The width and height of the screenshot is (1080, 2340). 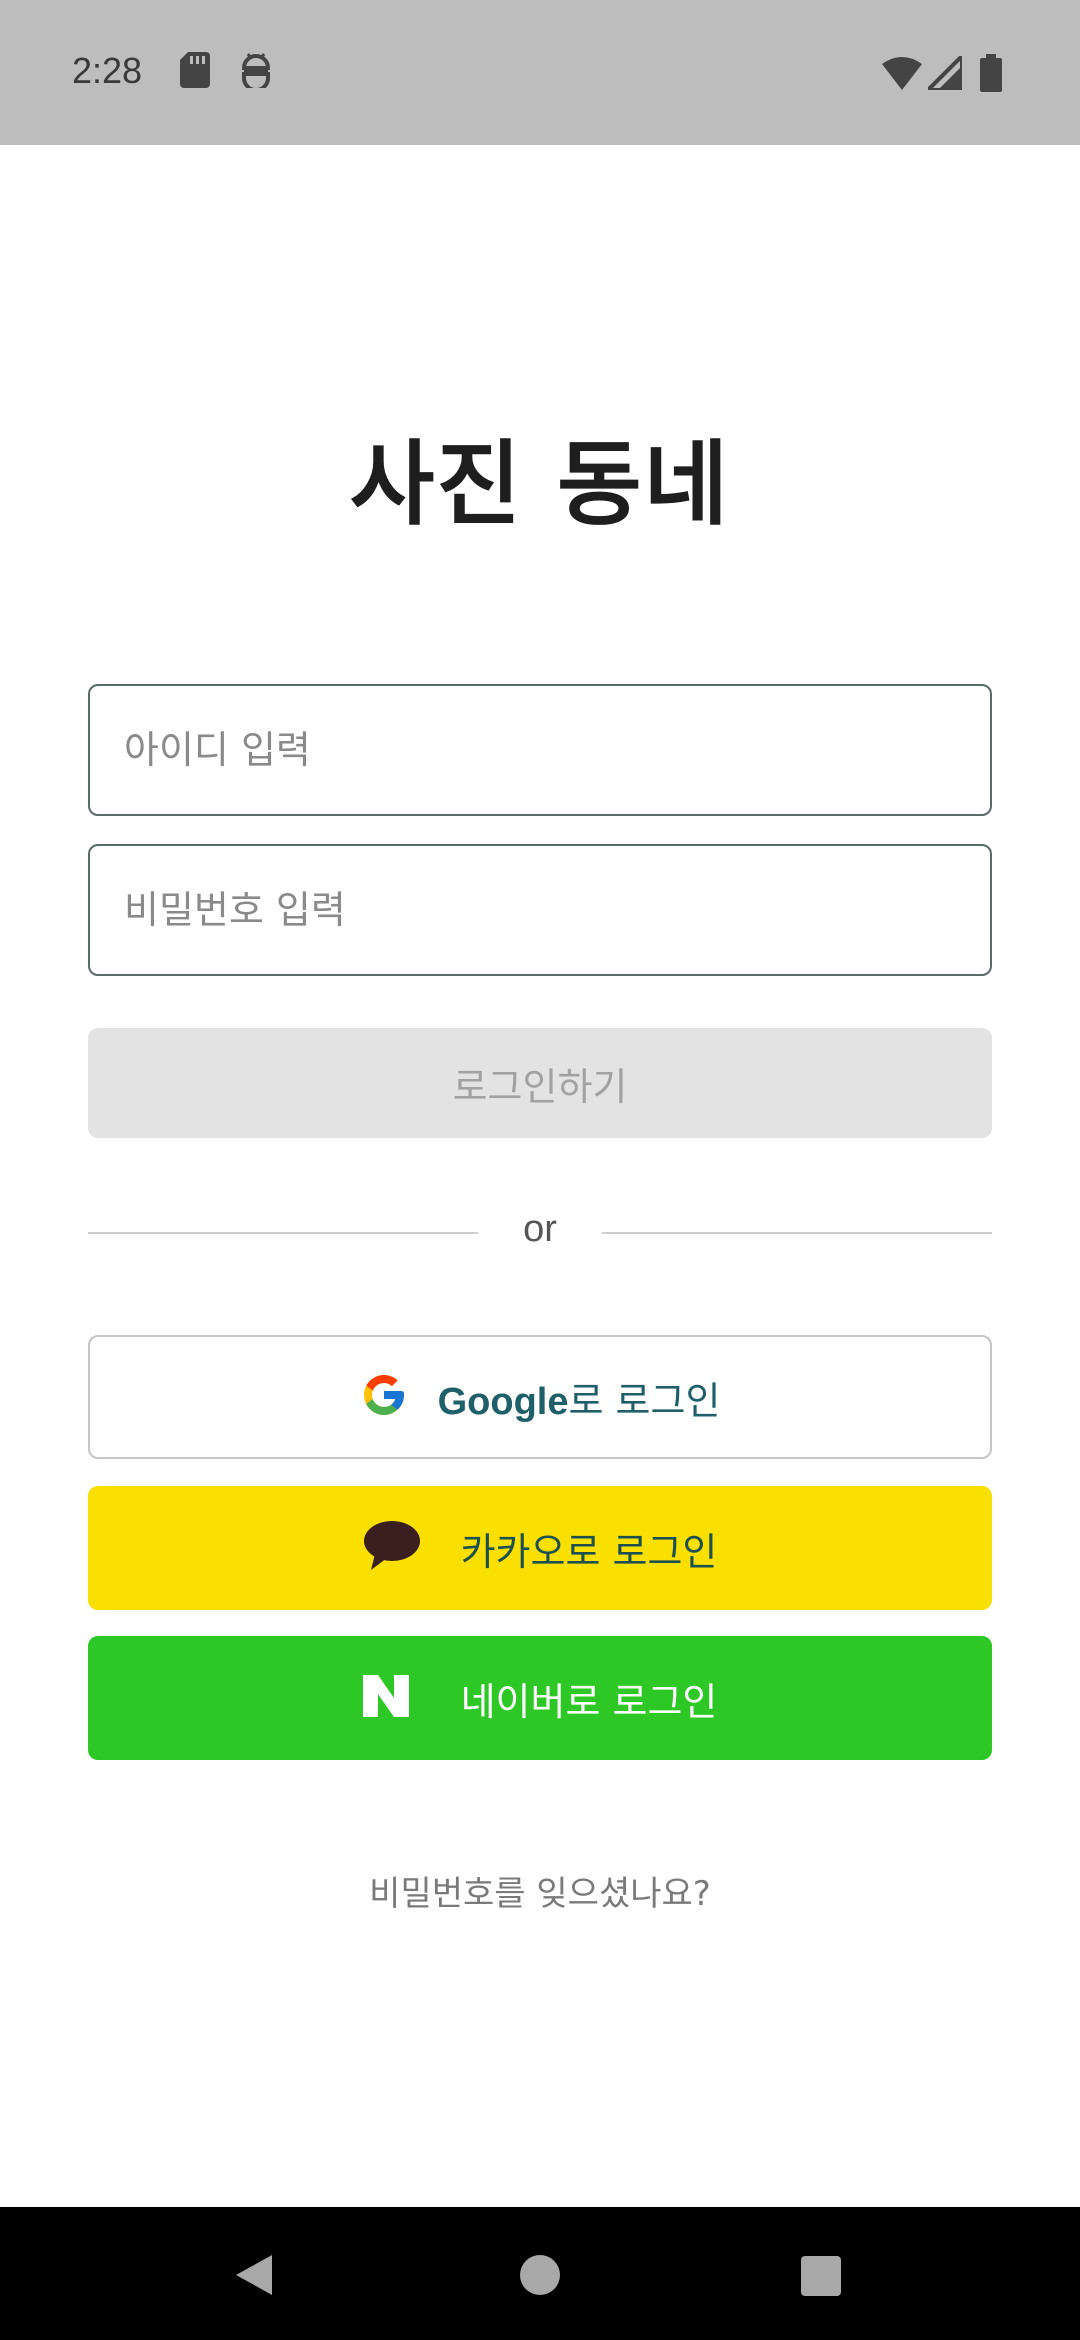 What do you see at coordinates (797, 1233) in the screenshot?
I see `divider-line-right` at bounding box center [797, 1233].